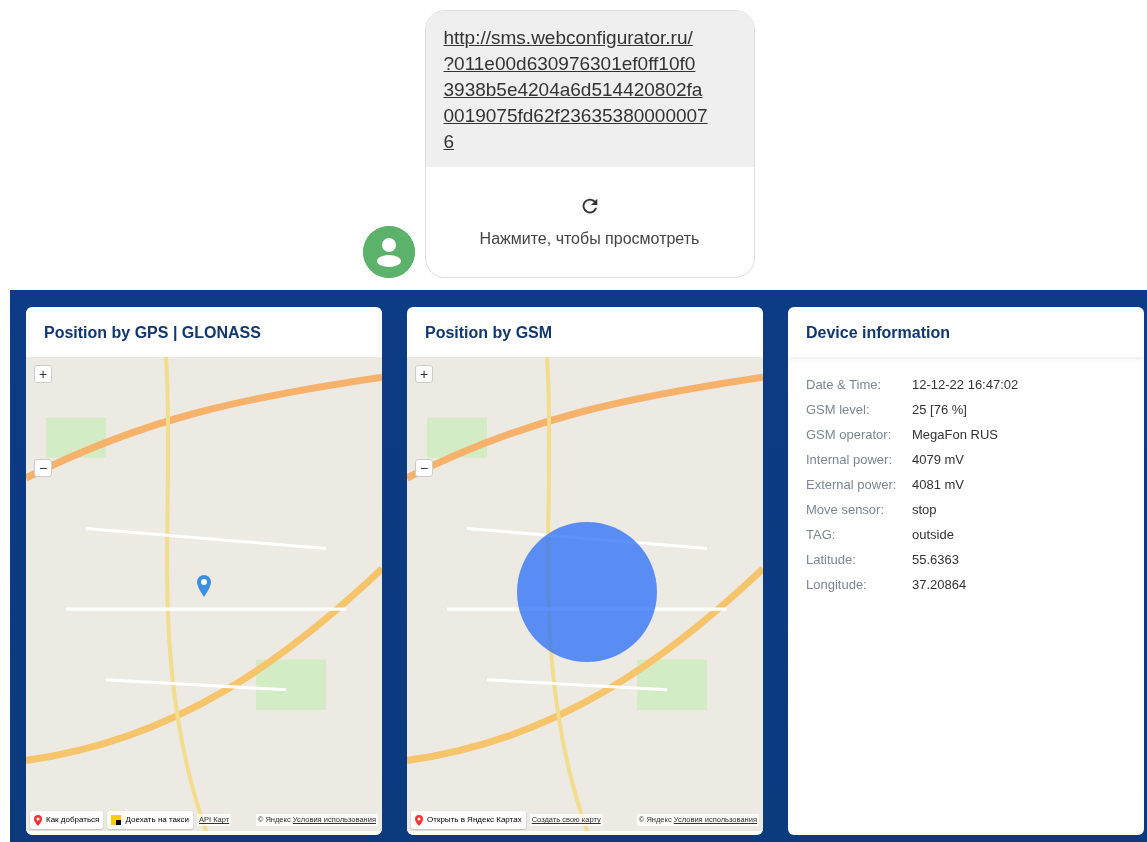 This screenshot has height=842, width=1147. Describe the element at coordinates (846, 510) in the screenshot. I see `field-label: Move sensor:` at that location.